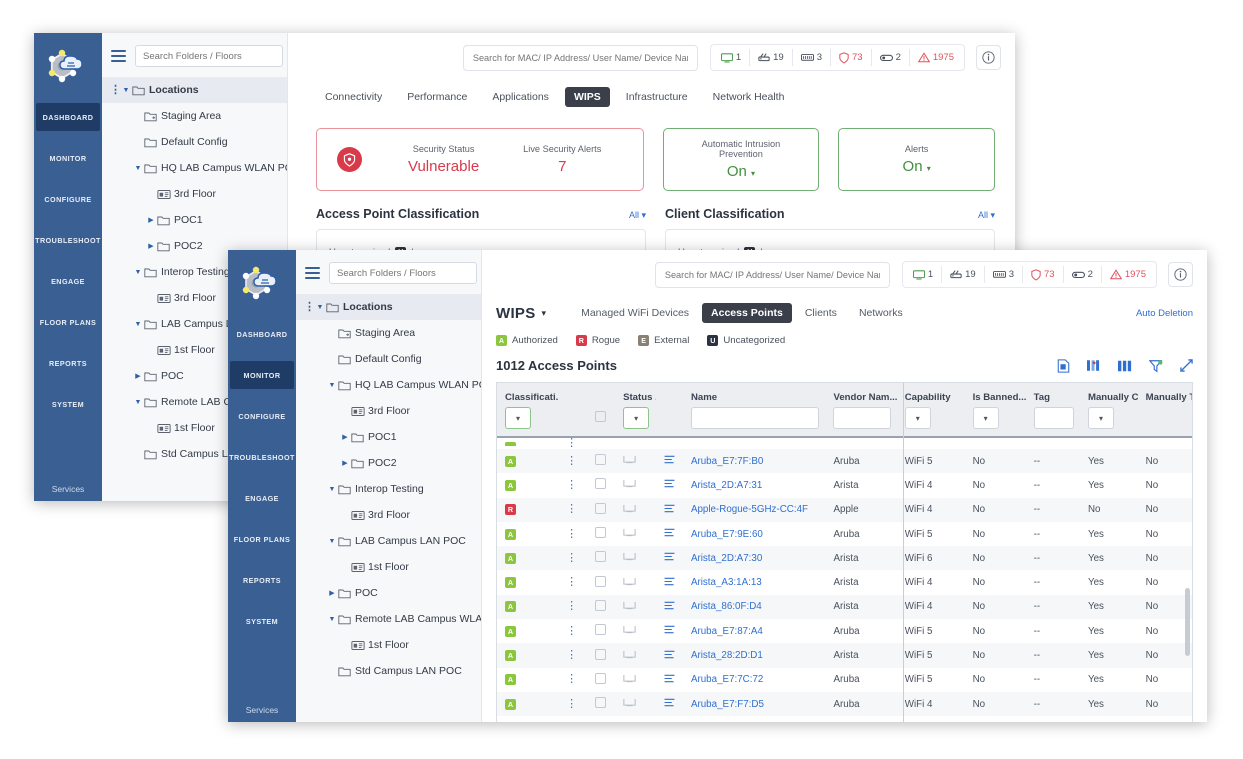 This screenshot has height=759, width=1243. I want to click on tab-infrastructure: Infrastructure, so click(657, 97).